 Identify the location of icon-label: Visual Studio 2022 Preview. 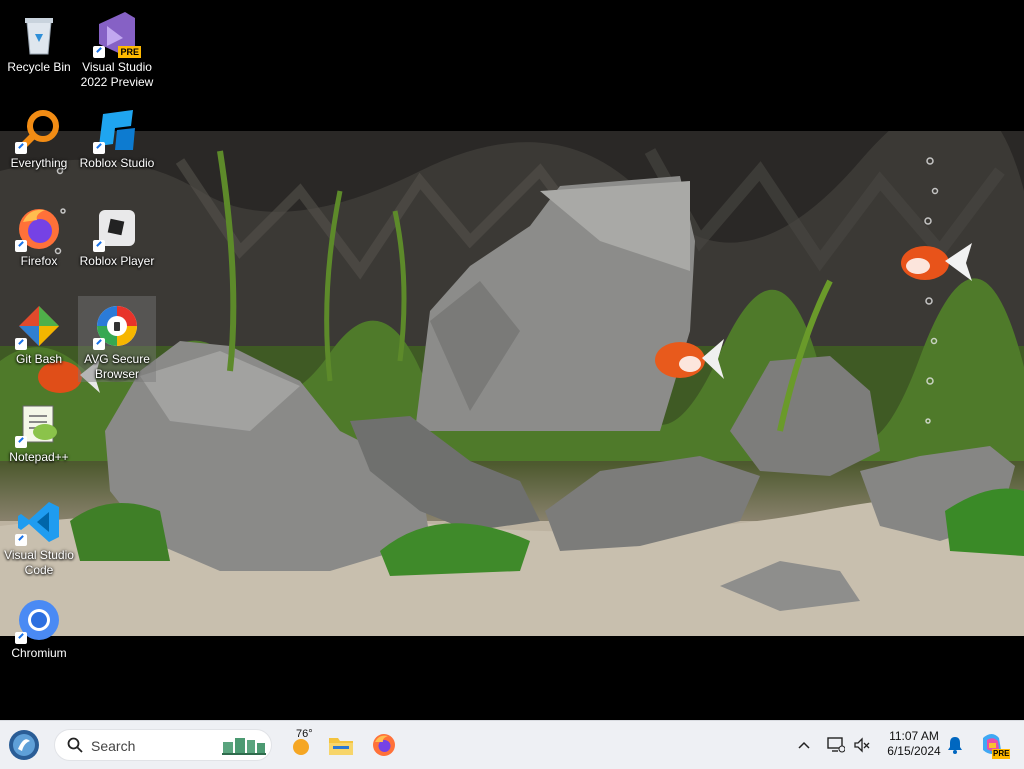
(117, 74).